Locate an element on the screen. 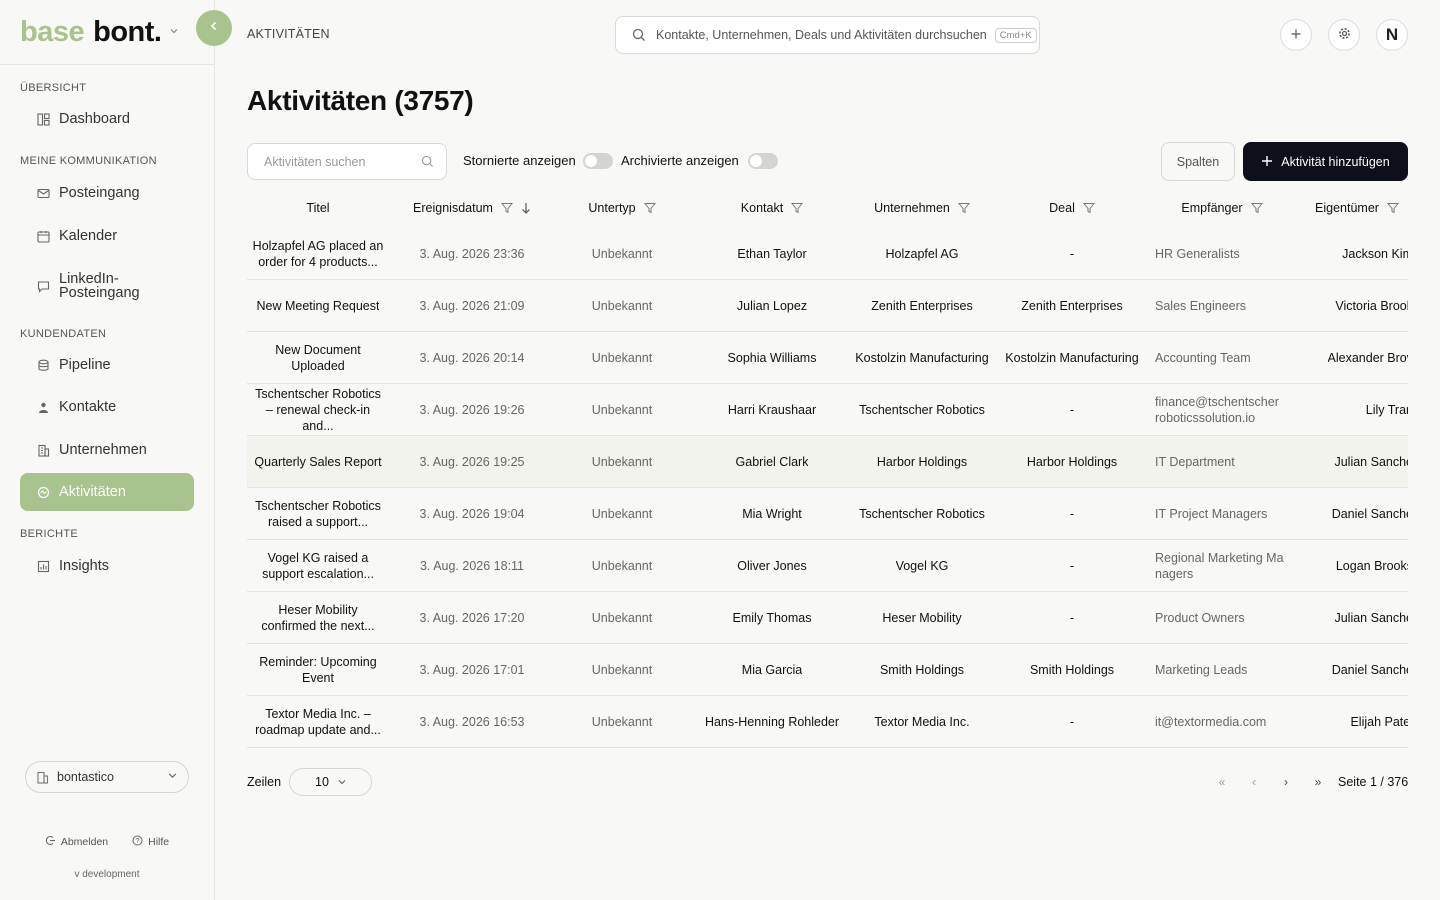 This screenshot has height=900, width=1440. previous-page-button: ‹ is located at coordinates (1254, 782).